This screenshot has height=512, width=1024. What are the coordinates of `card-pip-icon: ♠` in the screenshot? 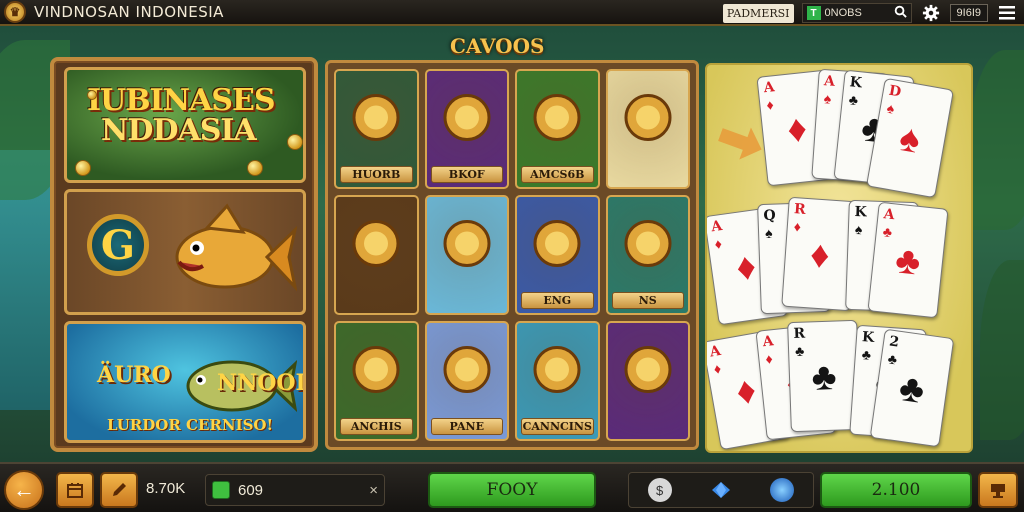 It's located at (910, 140).